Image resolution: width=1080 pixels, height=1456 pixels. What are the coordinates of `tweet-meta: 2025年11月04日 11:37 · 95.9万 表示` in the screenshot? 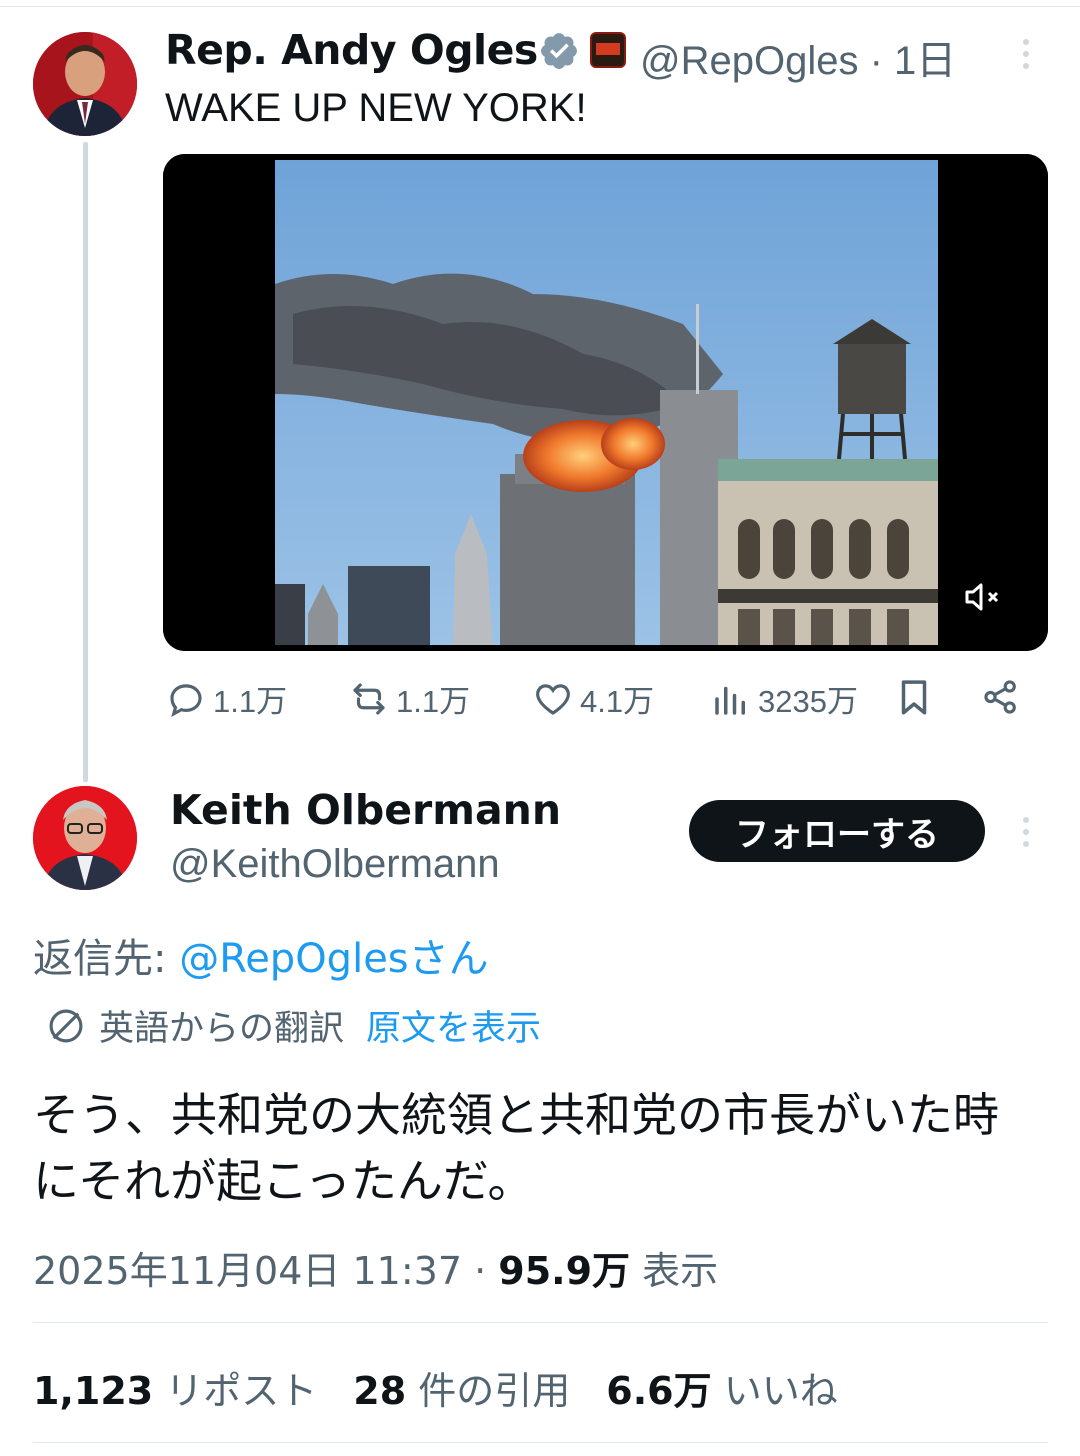 It's located at (375, 1267).